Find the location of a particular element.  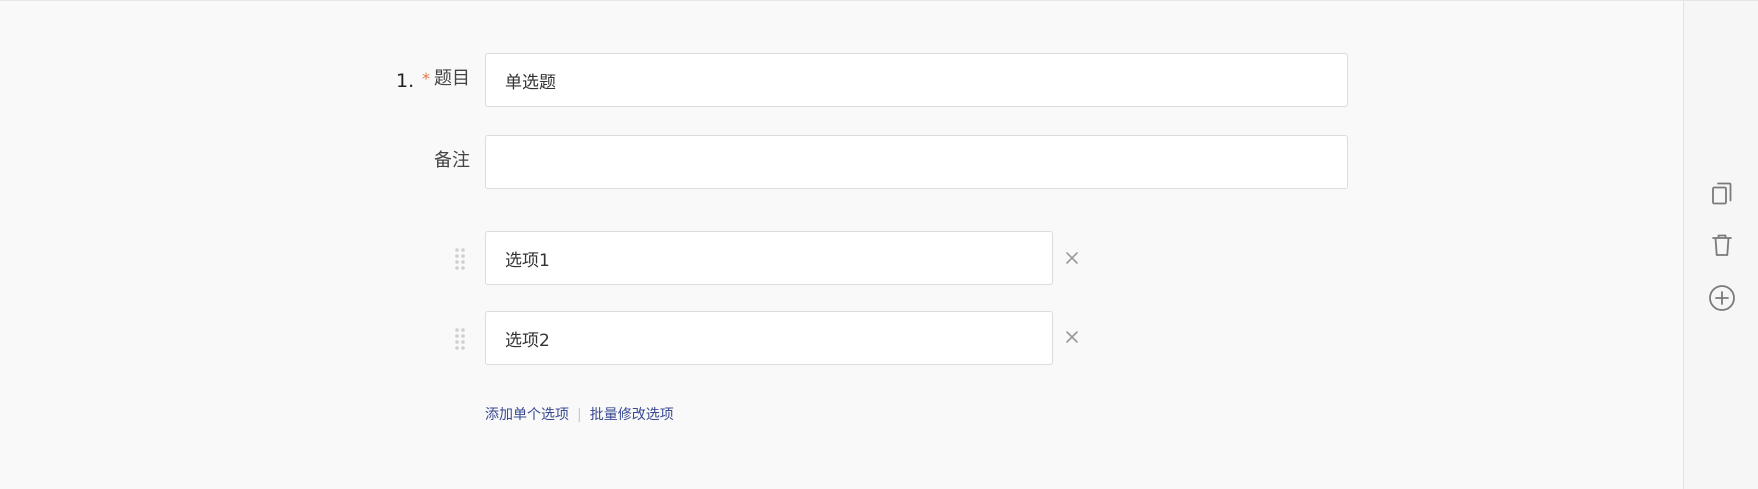

note-label: 备注 is located at coordinates (452, 160).